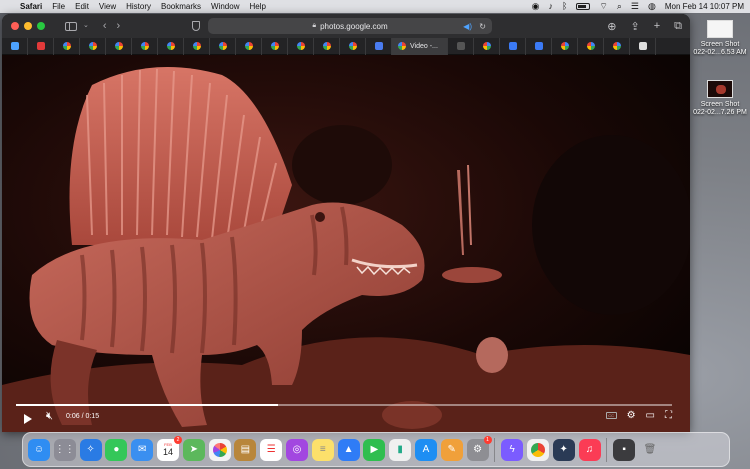 This screenshot has width=750, height=469. Describe the element at coordinates (704, 6) in the screenshot. I see `menu-clock: Mon Feb 14 10:07 PM` at that location.